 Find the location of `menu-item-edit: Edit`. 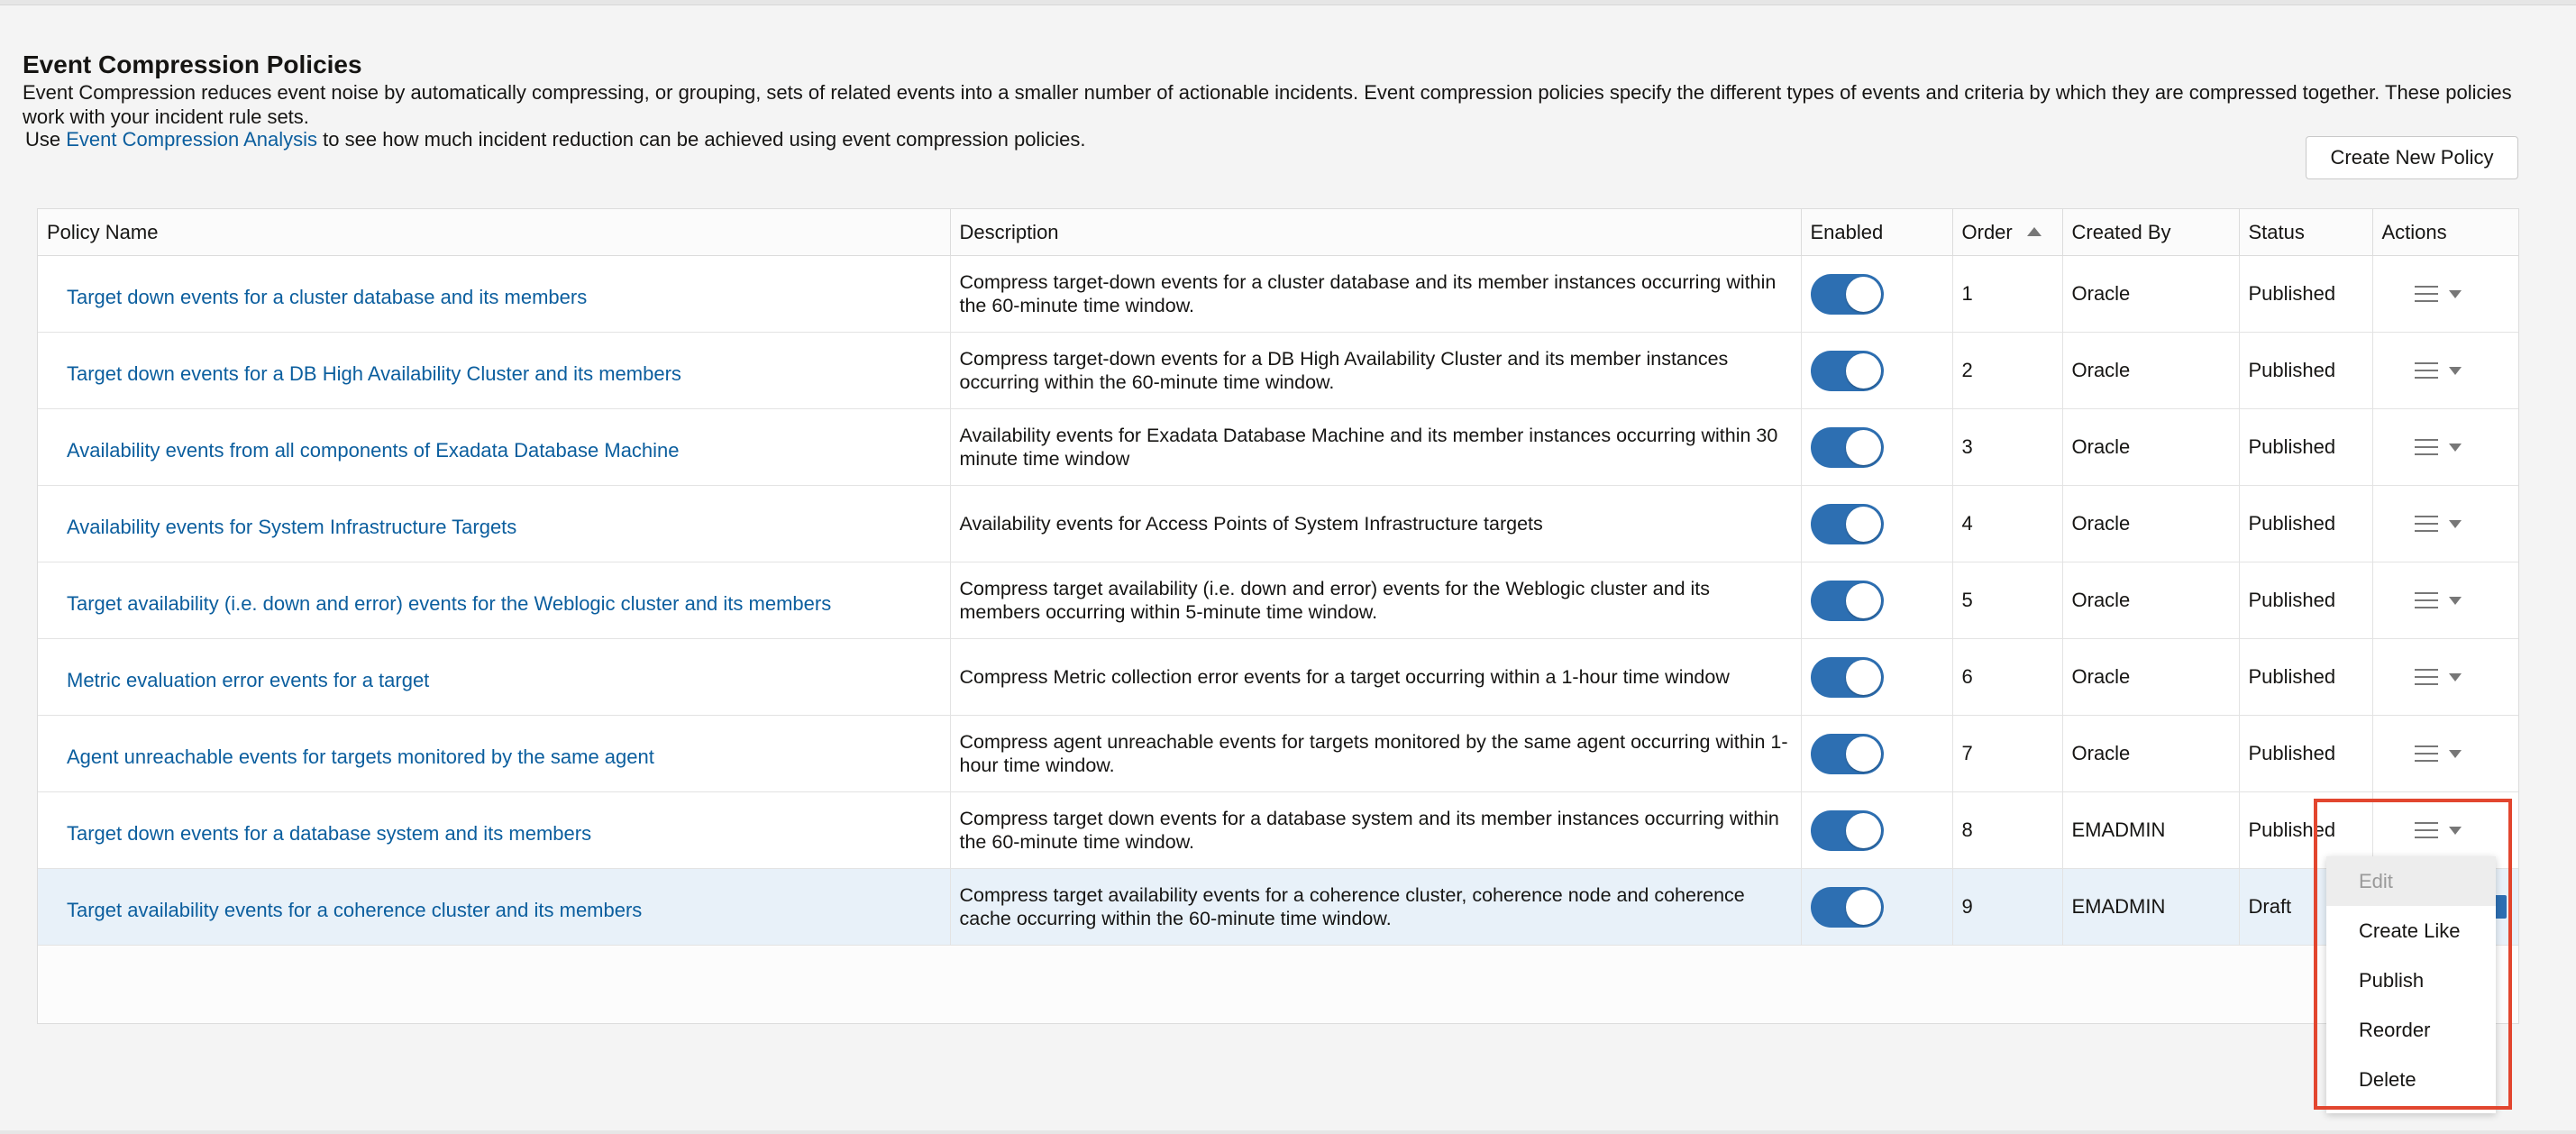

menu-item-edit: Edit is located at coordinates (2411, 881).